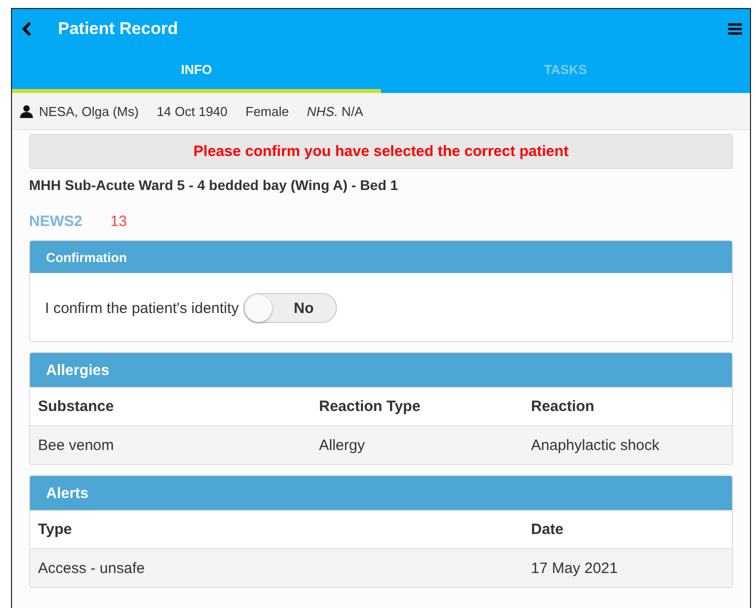  I want to click on page-title: Patient Record, so click(118, 29).